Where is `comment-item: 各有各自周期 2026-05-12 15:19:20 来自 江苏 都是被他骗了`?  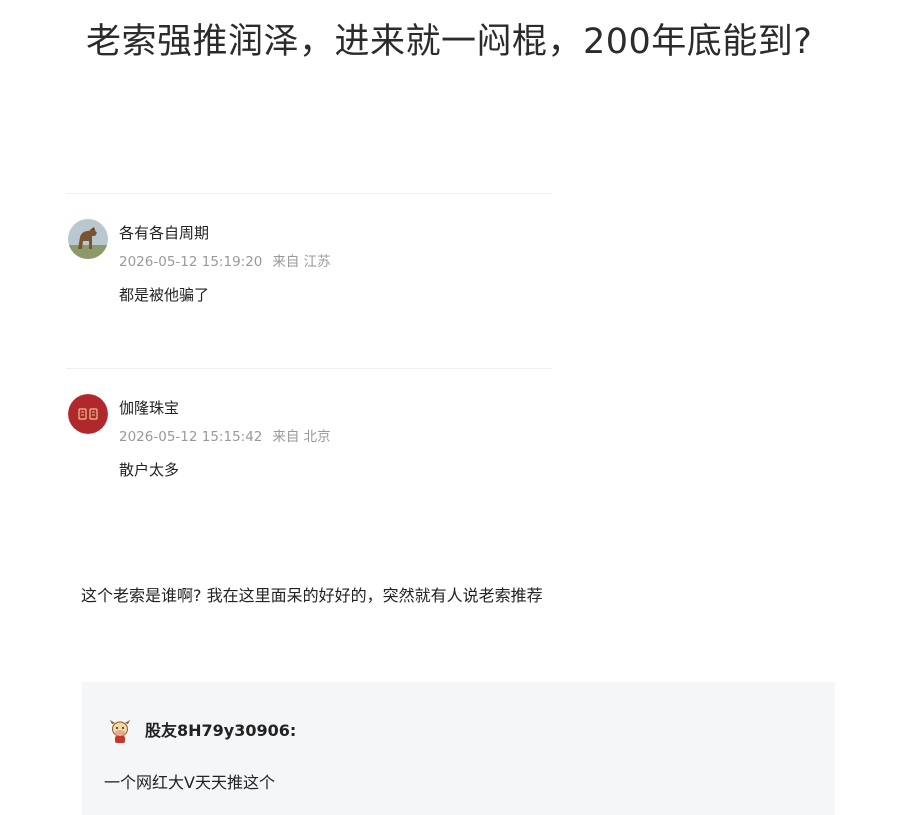 comment-item: 各有各自周期 2026-05-12 15:19:20 来自 江苏 都是被他骗了 is located at coordinates (309, 269).